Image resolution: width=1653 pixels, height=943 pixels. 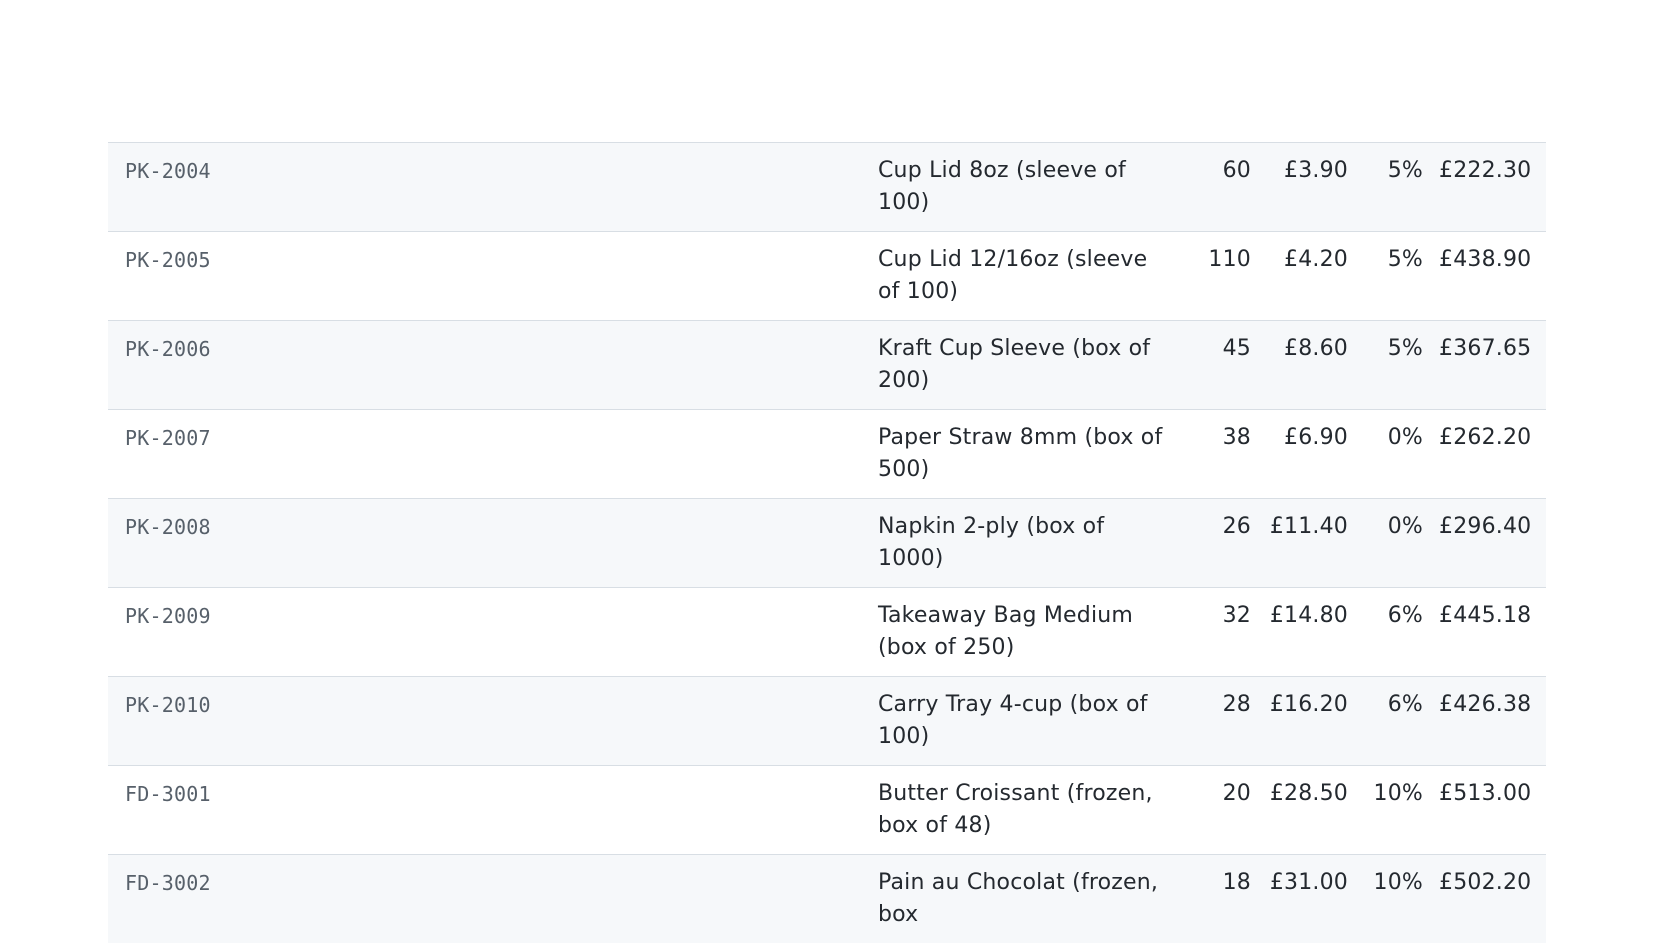 What do you see at coordinates (1028, 276) in the screenshot?
I see `item-description: Cup Lid 12/16oz (sleeve of 100)` at bounding box center [1028, 276].